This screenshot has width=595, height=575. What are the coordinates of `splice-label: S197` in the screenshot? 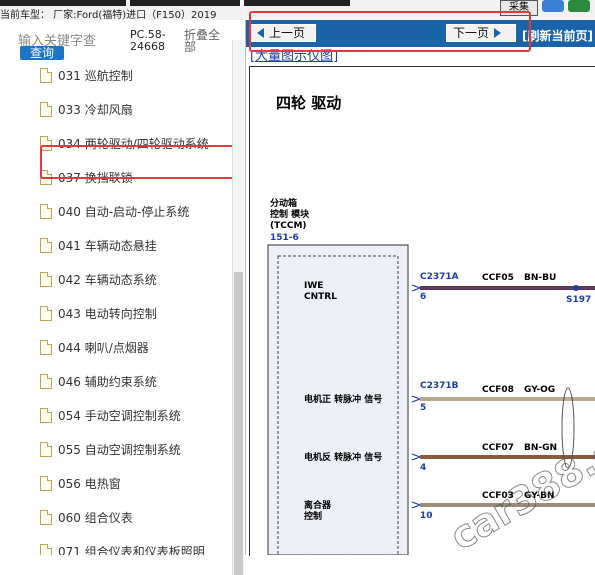 It's located at (578, 300).